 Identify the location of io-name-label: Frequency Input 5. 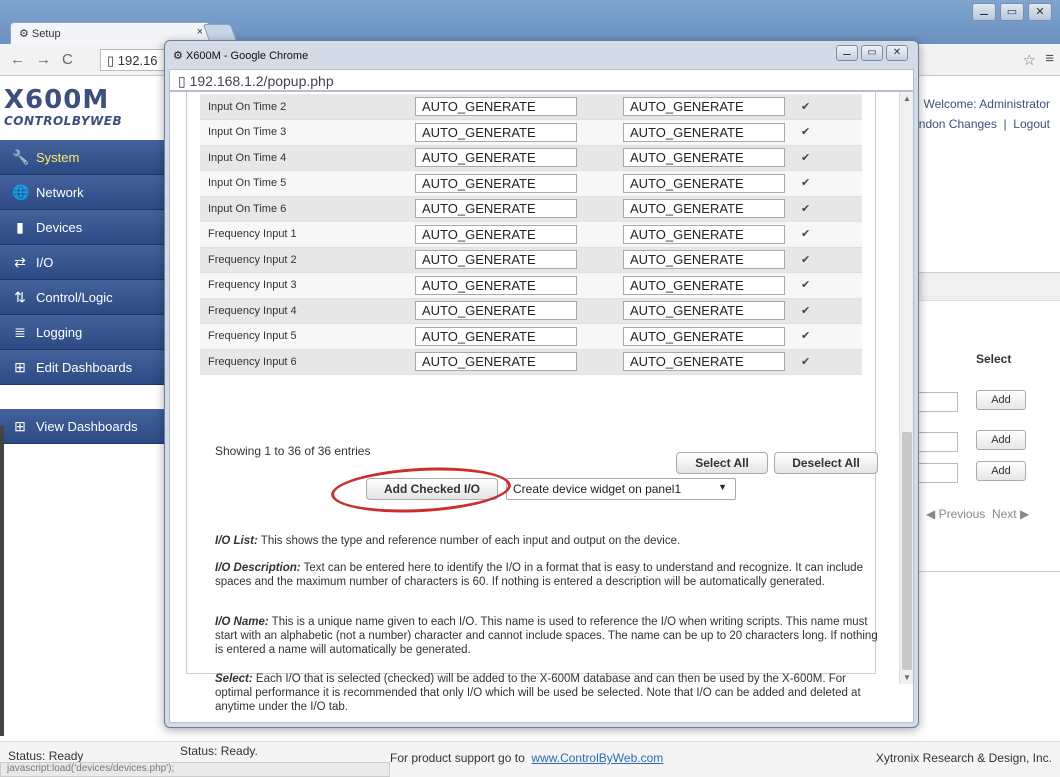
(252, 336).